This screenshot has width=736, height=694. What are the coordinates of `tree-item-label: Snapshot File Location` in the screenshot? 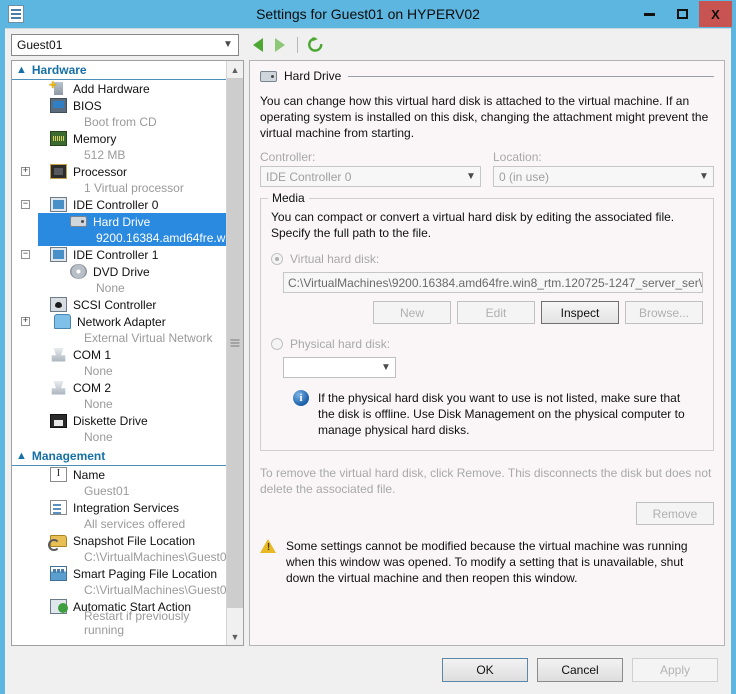 It's located at (134, 540).